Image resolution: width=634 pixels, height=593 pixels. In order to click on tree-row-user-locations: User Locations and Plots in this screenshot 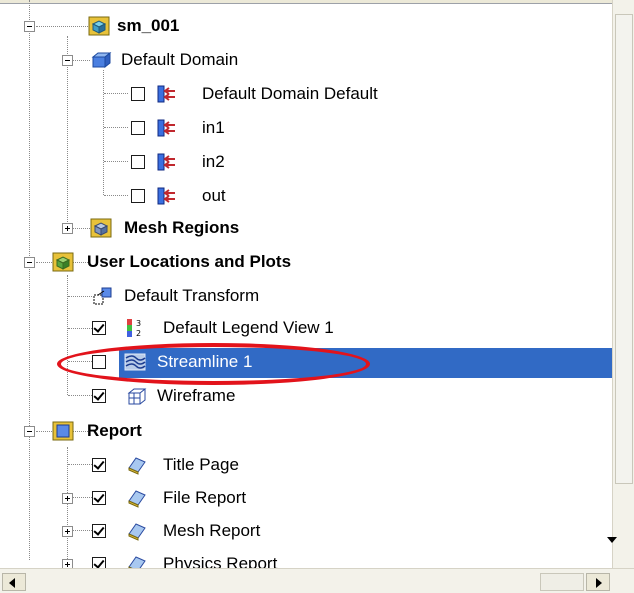, I will do `click(306, 262)`.